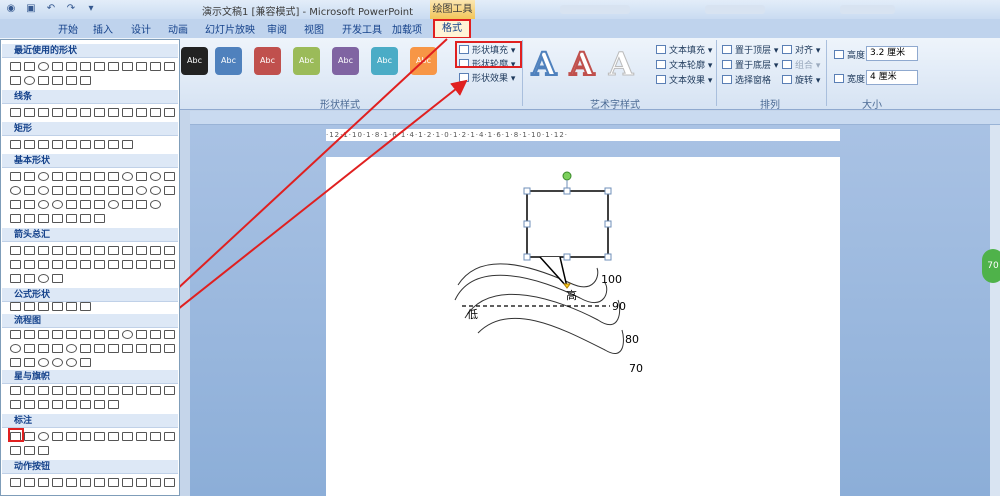 This screenshot has height=496, width=1000. I want to click on shape-style-3: Abc, so click(267, 61).